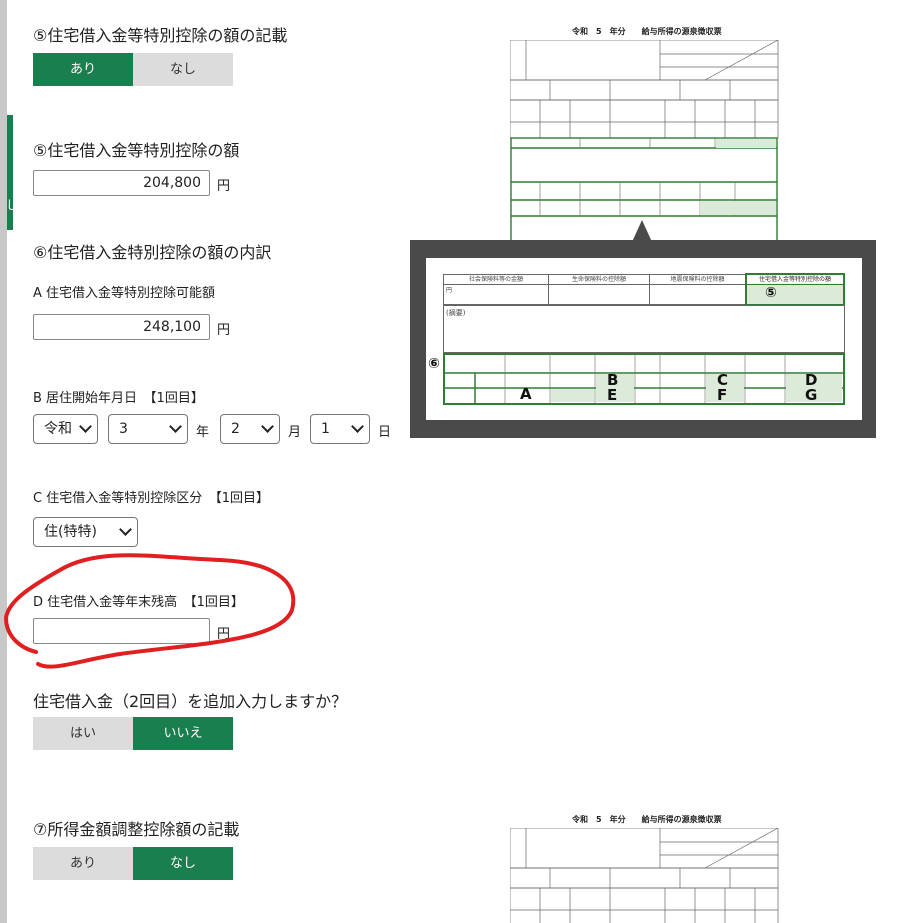 Image resolution: width=899 pixels, height=923 pixels. What do you see at coordinates (151, 498) in the screenshot?
I see `c-label: C 住宅借入金等特別控除区分 【1回目】` at bounding box center [151, 498].